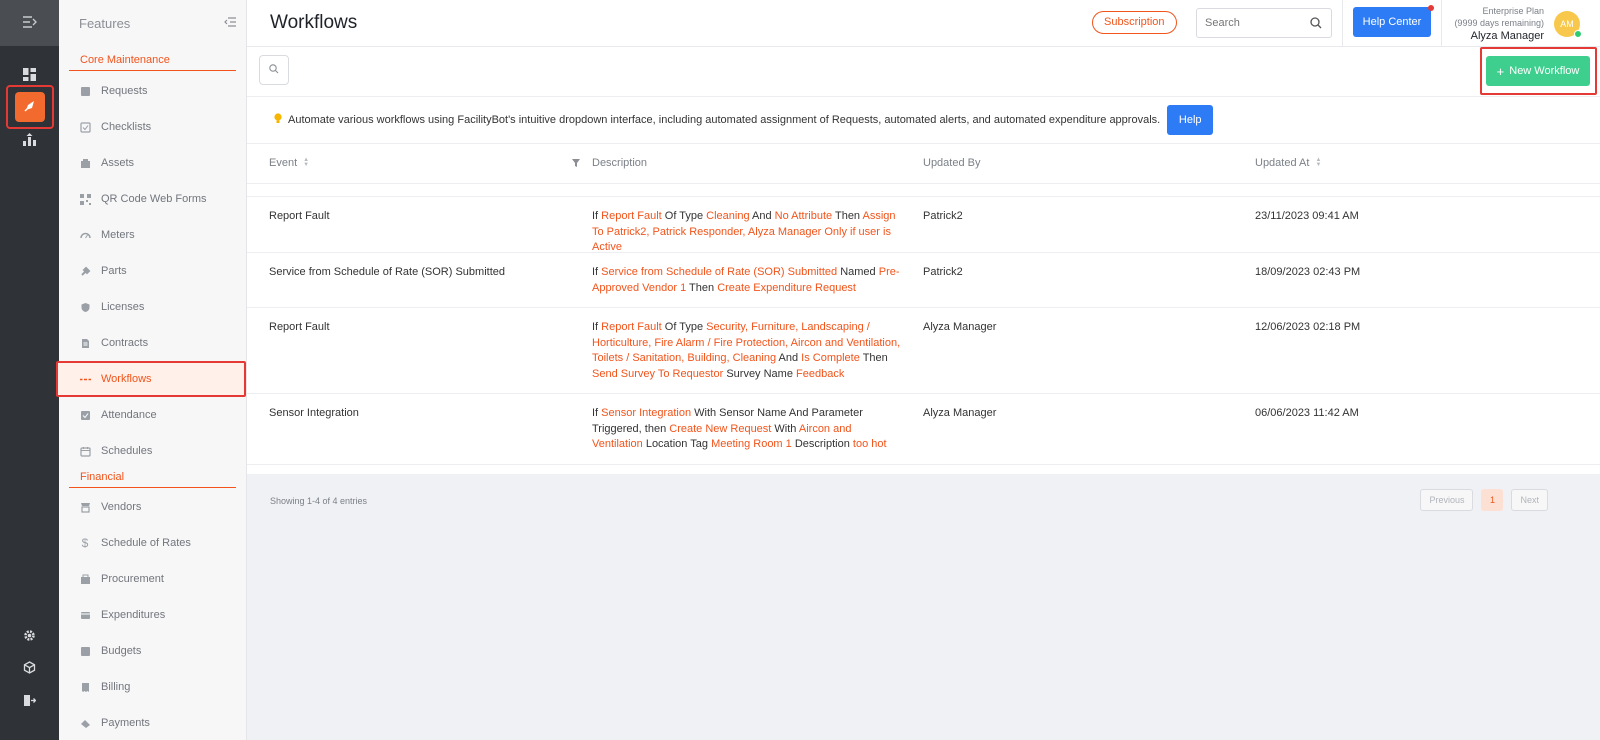 The image size is (1600, 740). I want to click on sidebar-item-requests: Requests, so click(152, 91).